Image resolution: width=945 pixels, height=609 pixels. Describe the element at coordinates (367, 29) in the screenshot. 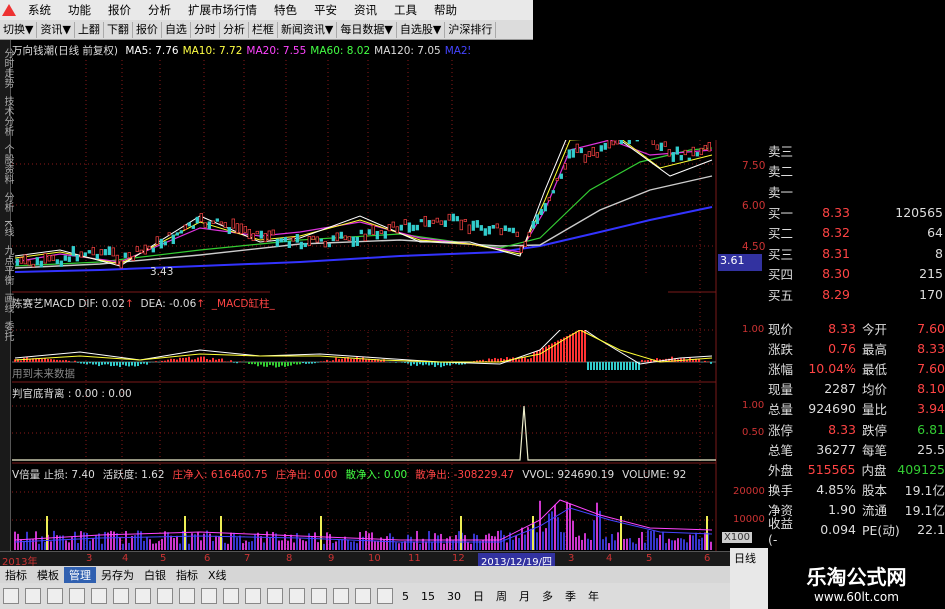

I see `toolbar-button: 每日数据▼` at that location.